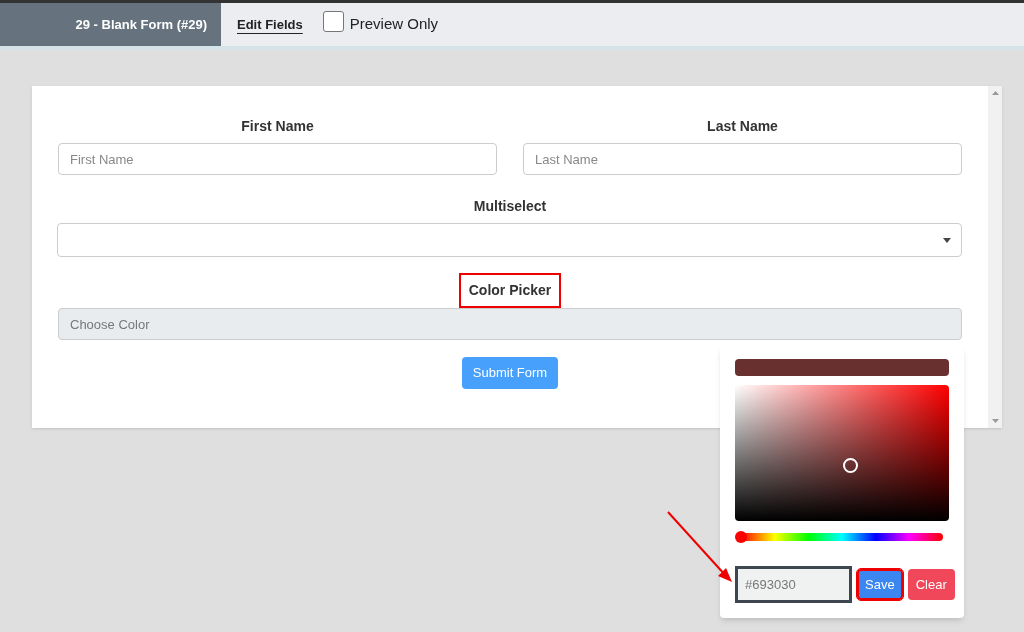  What do you see at coordinates (394, 24) in the screenshot?
I see `preview-label: Preview Only` at bounding box center [394, 24].